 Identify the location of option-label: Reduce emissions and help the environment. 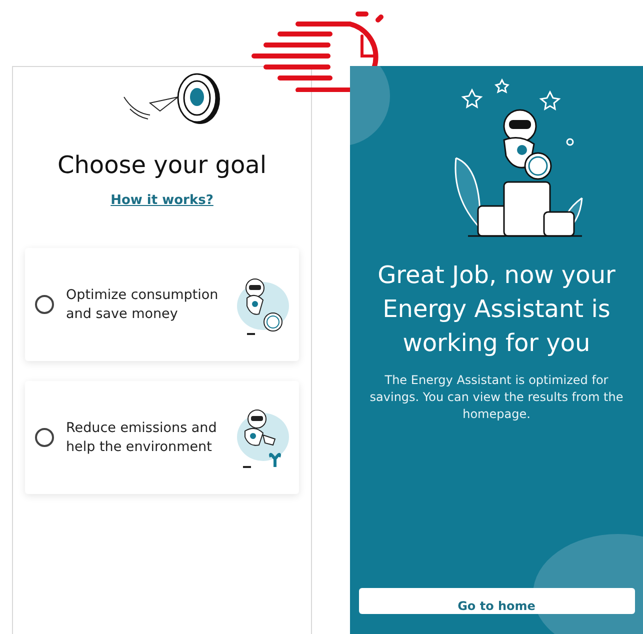
(142, 437).